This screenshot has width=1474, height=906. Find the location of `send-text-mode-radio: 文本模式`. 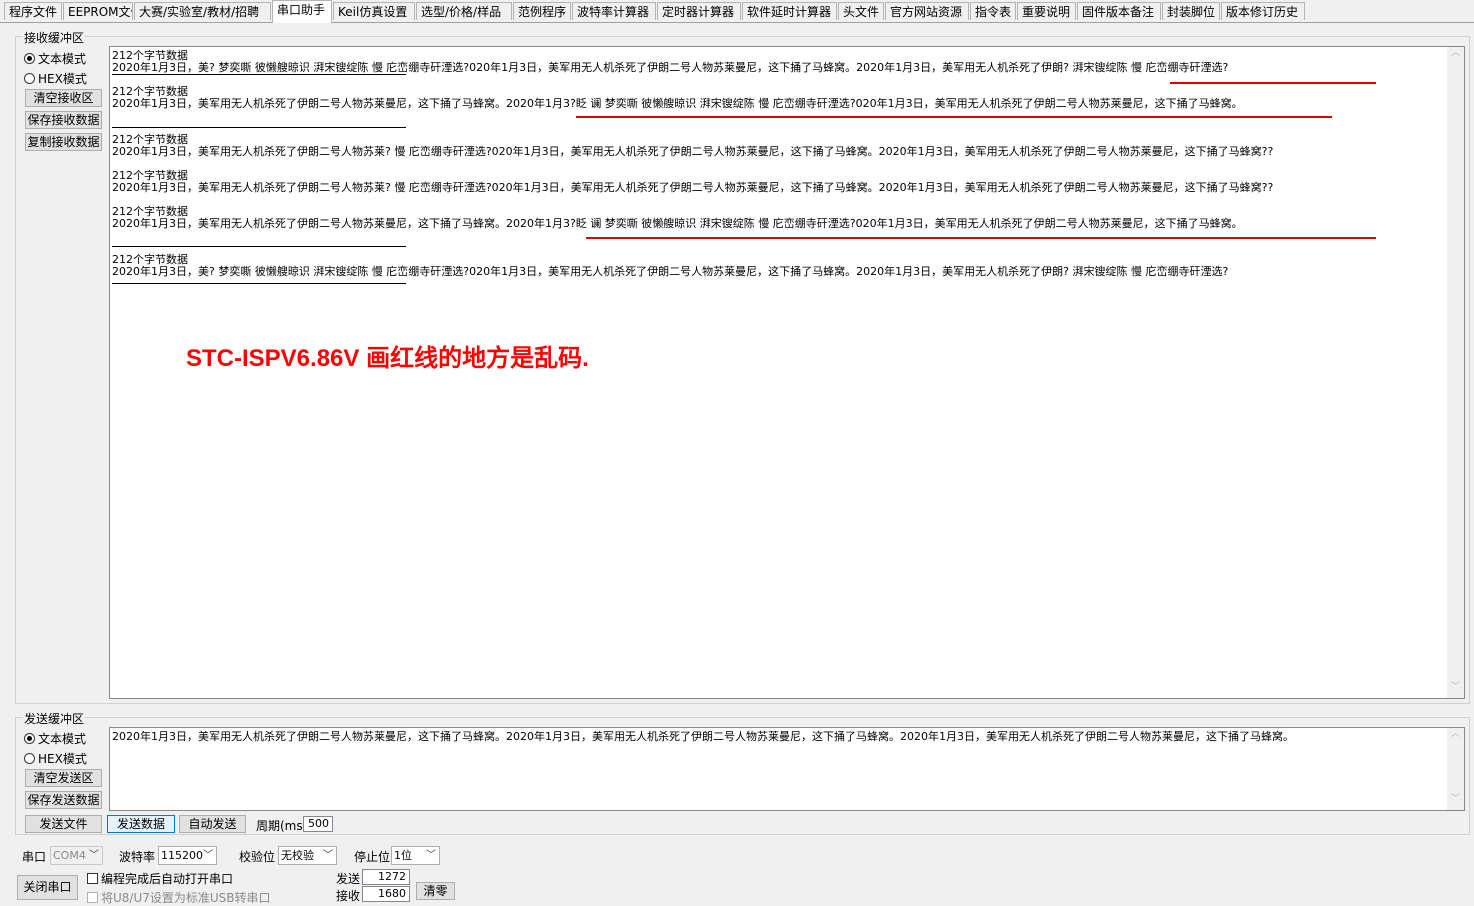

send-text-mode-radio: 文本模式 is located at coordinates (55, 738).